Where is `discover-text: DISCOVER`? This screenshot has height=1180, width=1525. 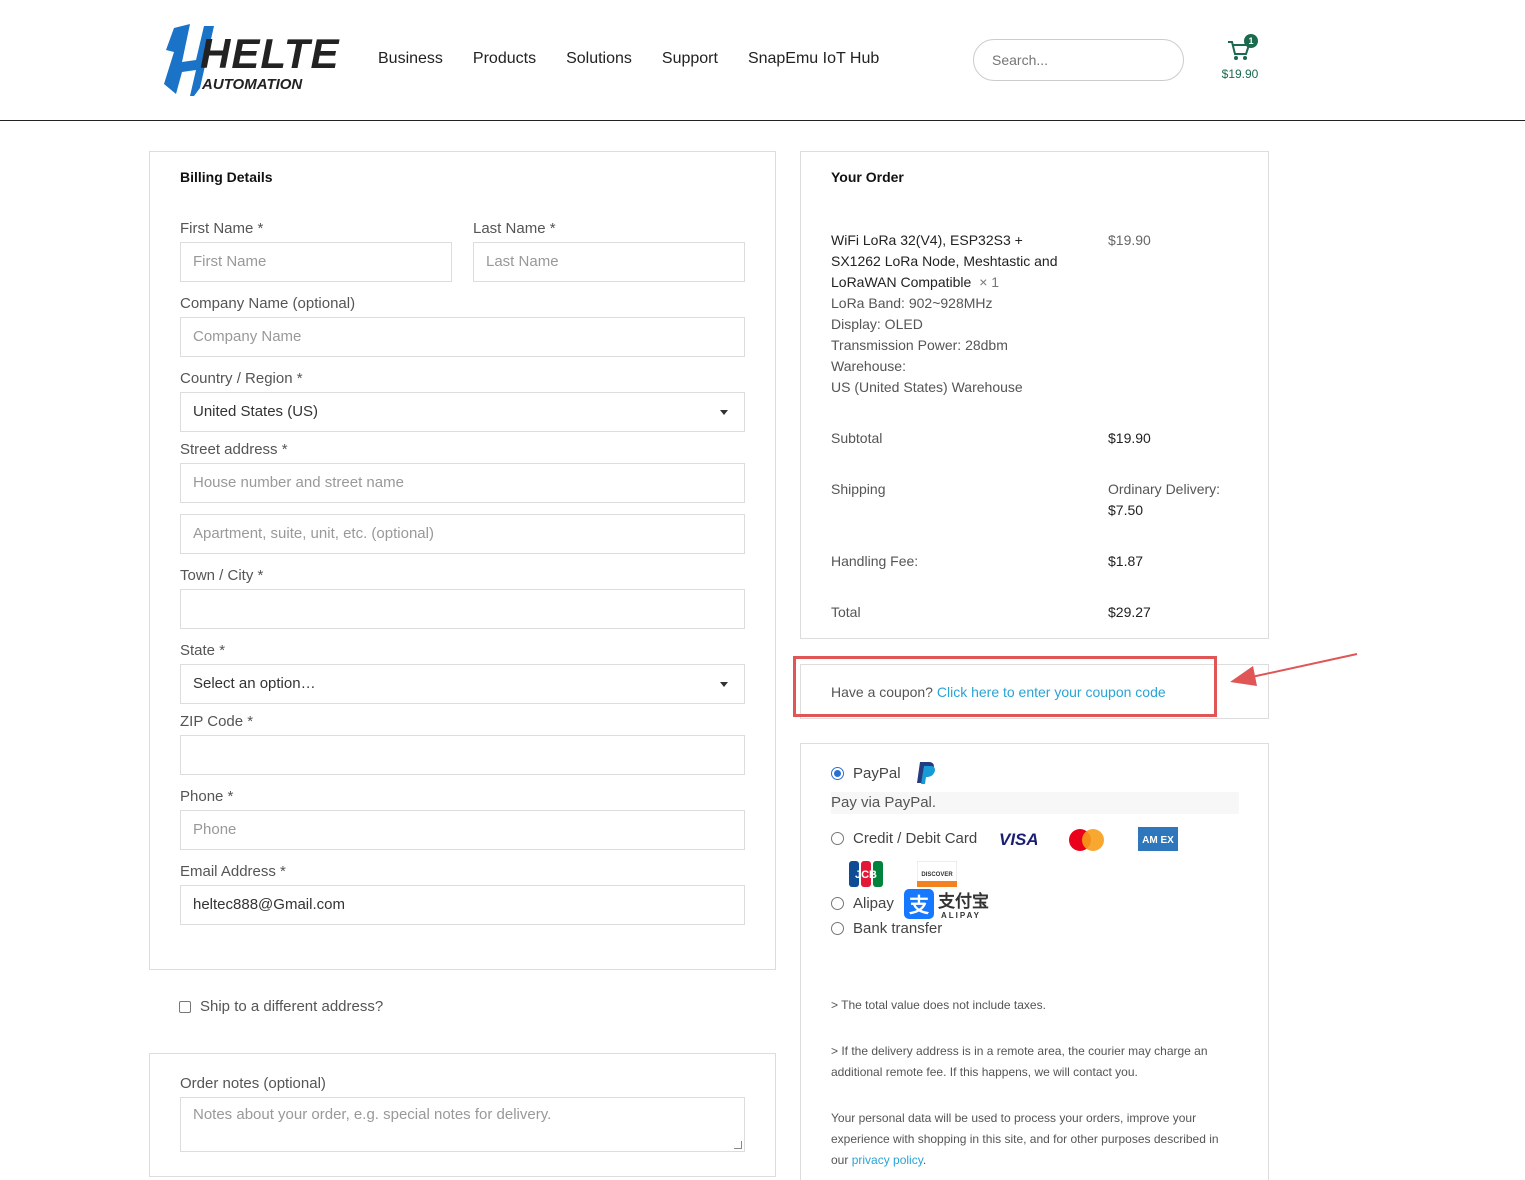 discover-text: DISCOVER is located at coordinates (937, 875).